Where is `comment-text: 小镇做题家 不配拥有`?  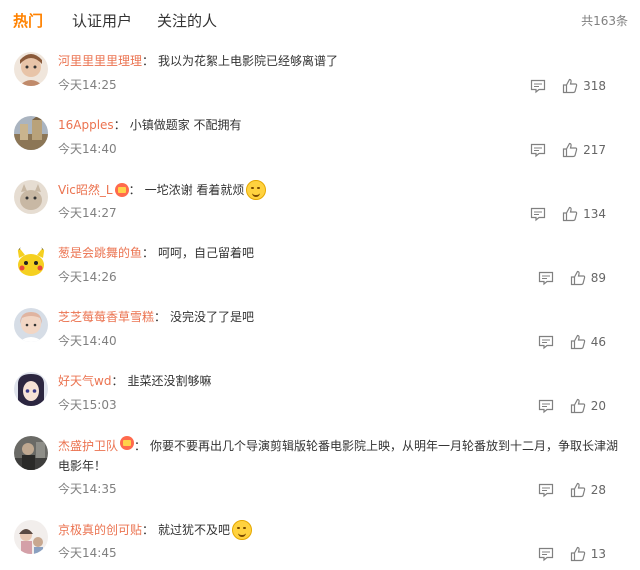 comment-text: 小镇做题家 不配拥有 is located at coordinates (185, 125).